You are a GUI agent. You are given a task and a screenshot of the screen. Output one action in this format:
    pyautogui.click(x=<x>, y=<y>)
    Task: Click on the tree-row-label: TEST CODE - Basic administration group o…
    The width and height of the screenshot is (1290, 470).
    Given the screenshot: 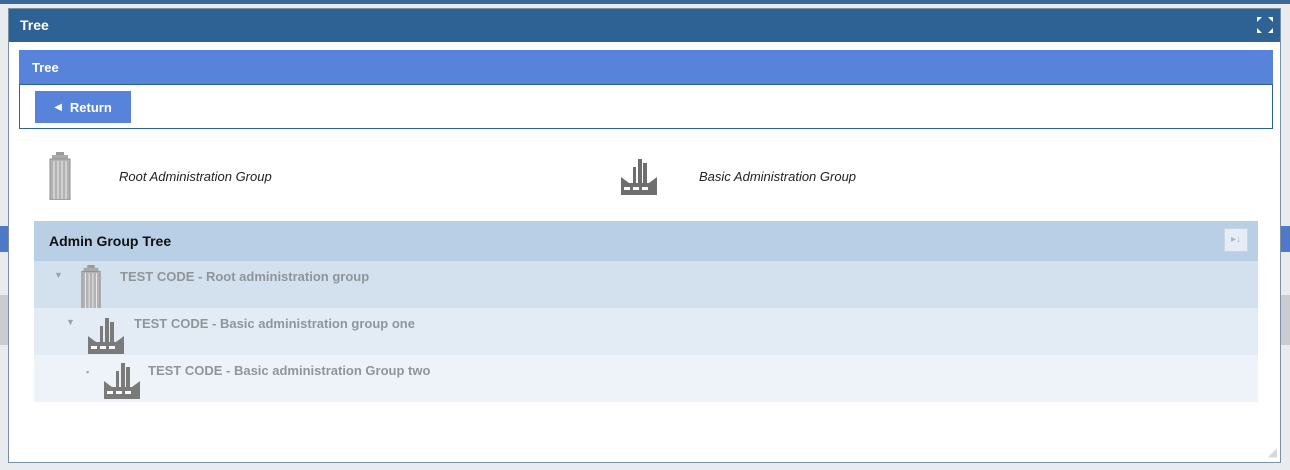 What is the action you would take?
    pyautogui.click(x=274, y=323)
    